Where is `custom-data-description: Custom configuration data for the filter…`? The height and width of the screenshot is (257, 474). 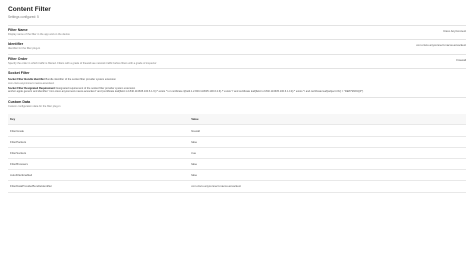 custom-data-description: Custom configuration data for the filter… is located at coordinates (34, 106).